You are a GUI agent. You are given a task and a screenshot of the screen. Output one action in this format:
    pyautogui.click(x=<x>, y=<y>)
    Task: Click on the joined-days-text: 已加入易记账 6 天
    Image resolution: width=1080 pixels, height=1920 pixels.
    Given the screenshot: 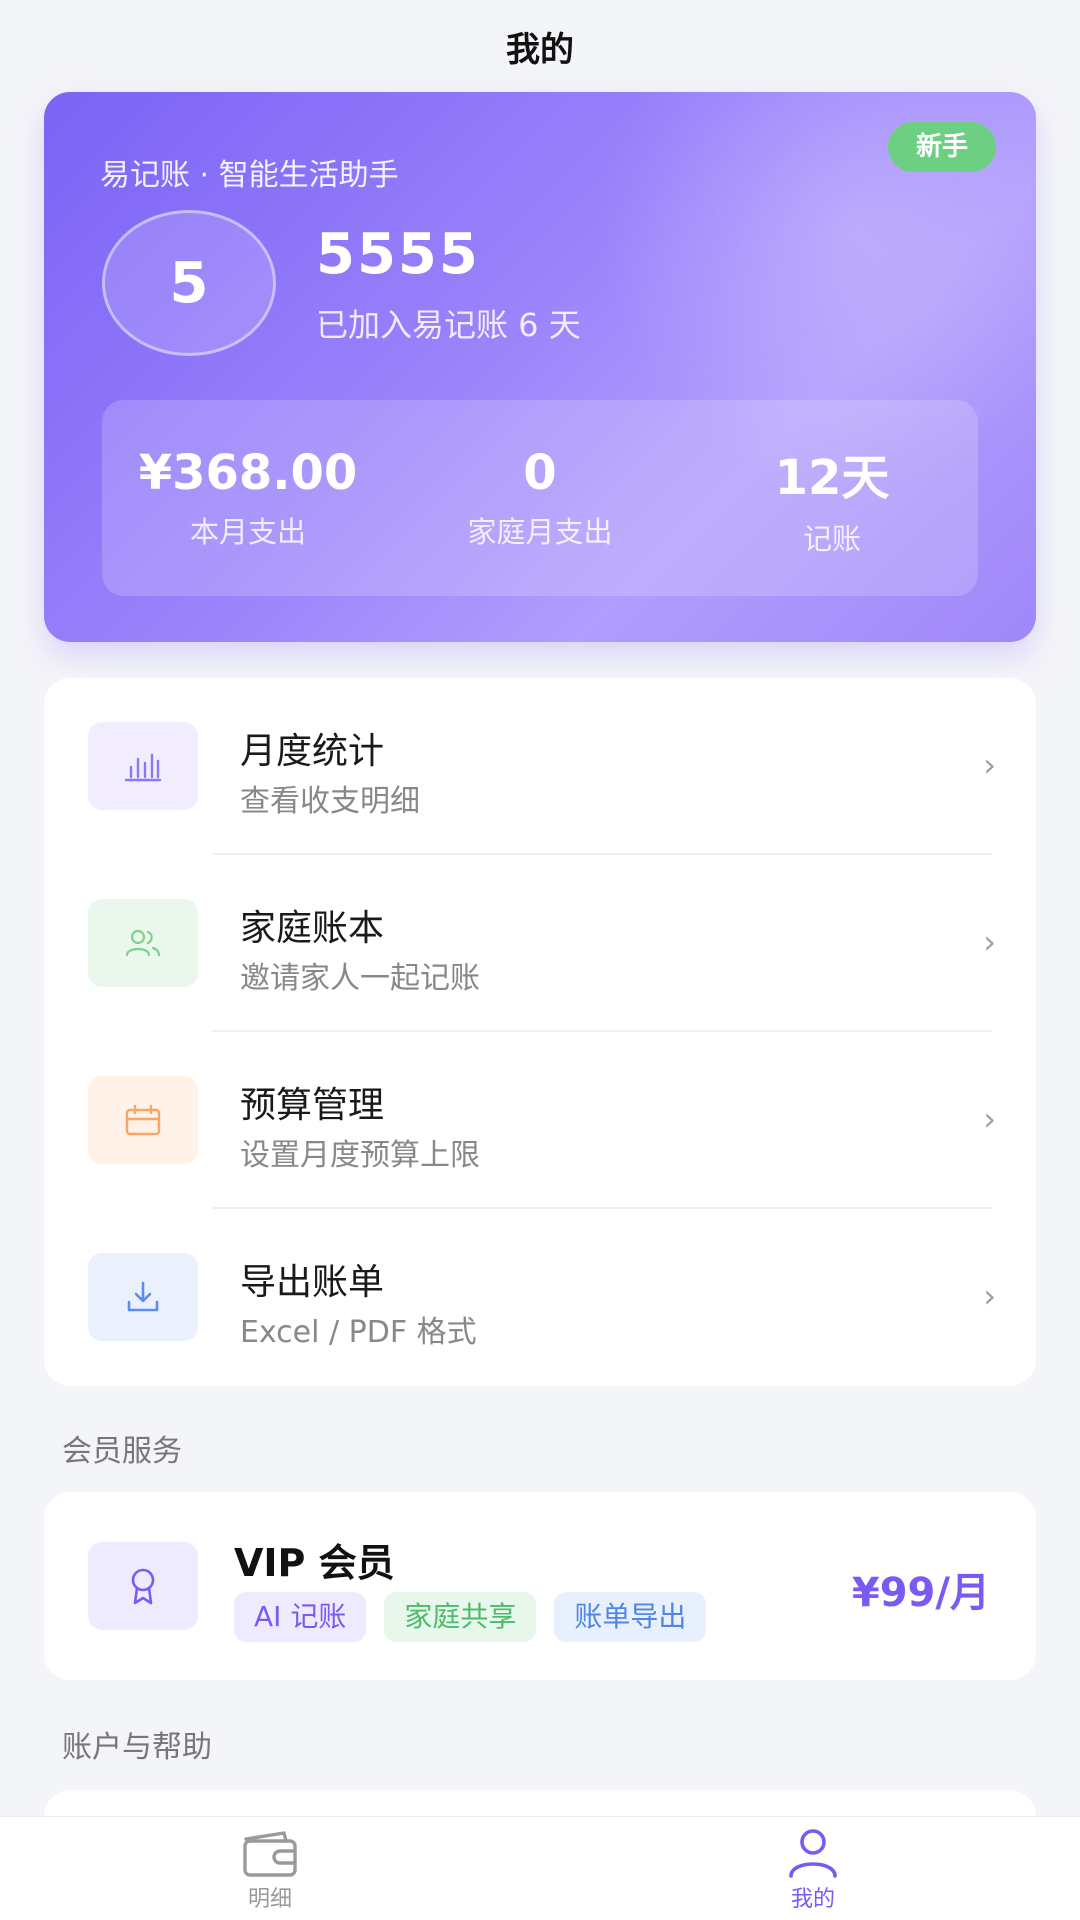 What is the action you would take?
    pyautogui.click(x=448, y=325)
    